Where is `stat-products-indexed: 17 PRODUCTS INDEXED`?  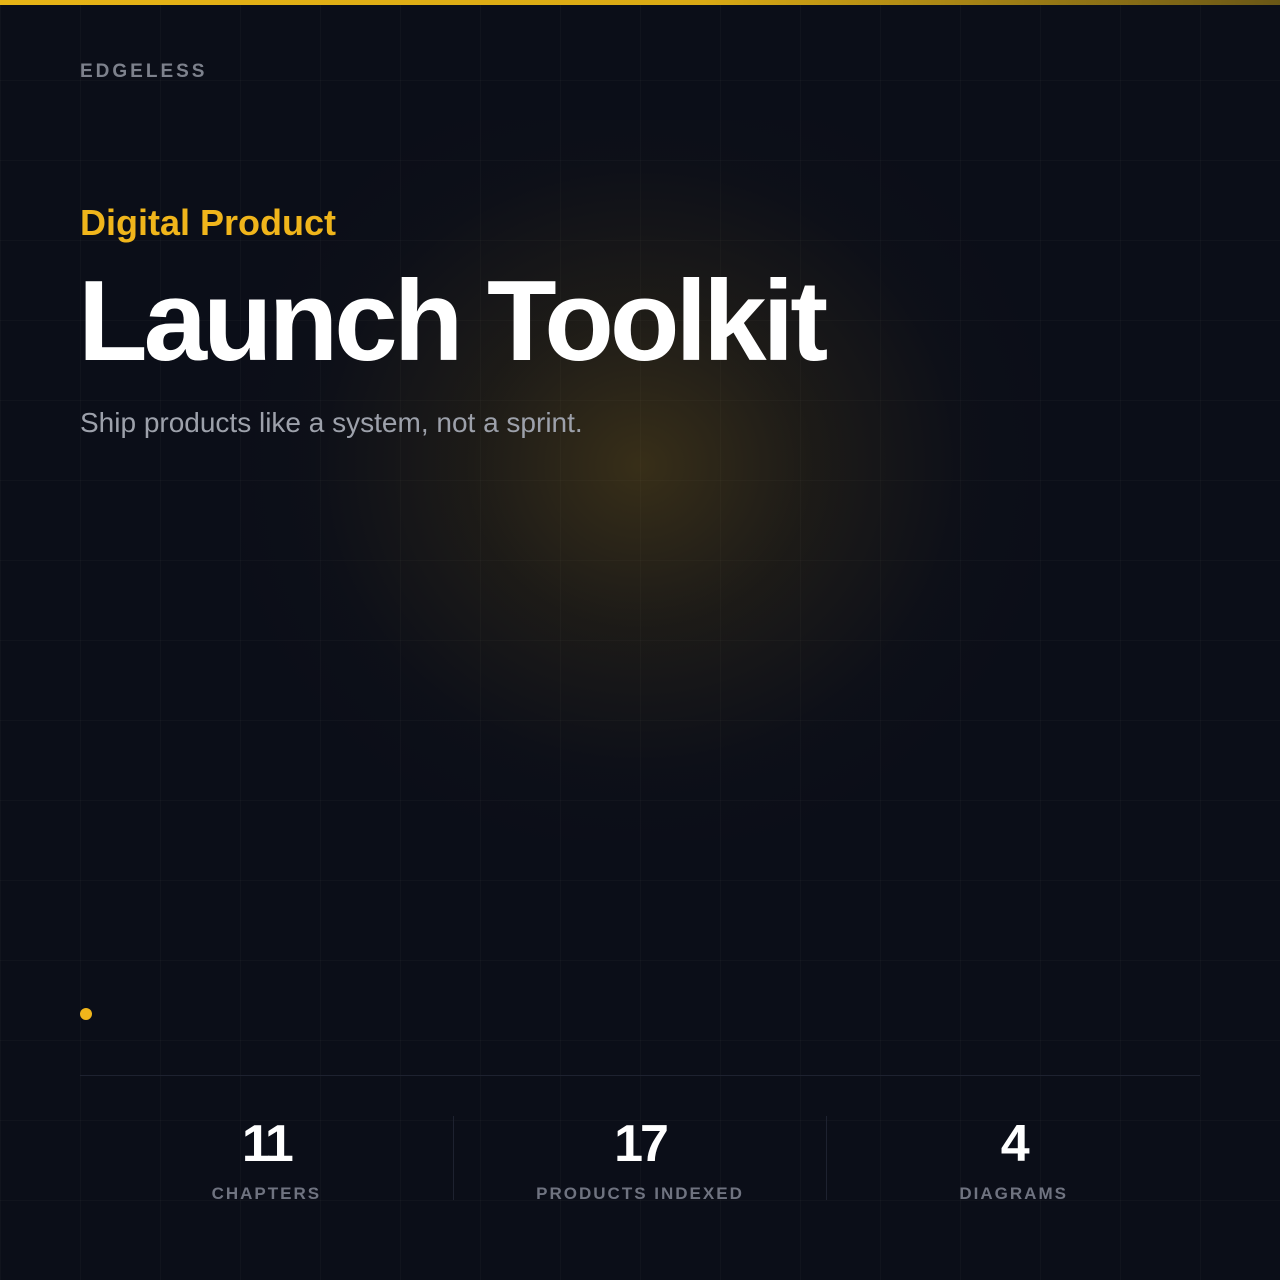
stat-products-indexed: 17 PRODUCTS INDEXED is located at coordinates (639, 1159).